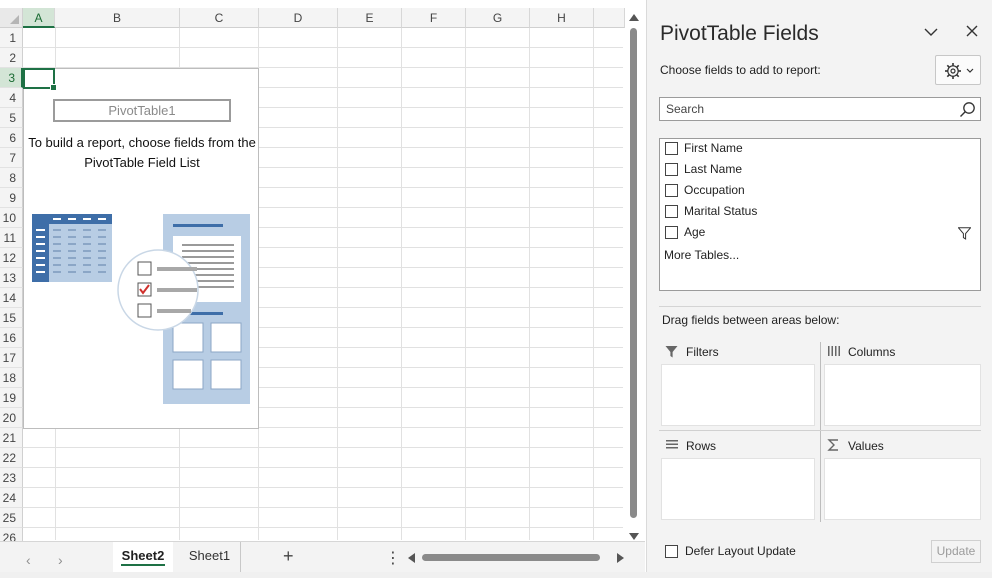  What do you see at coordinates (11, 458) in the screenshot?
I see `row-header-22: 22` at bounding box center [11, 458].